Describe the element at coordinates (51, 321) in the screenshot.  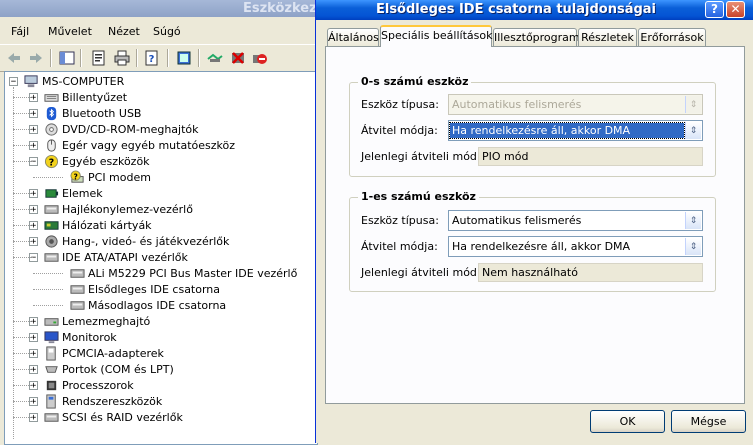
I see `disk-icon` at that location.